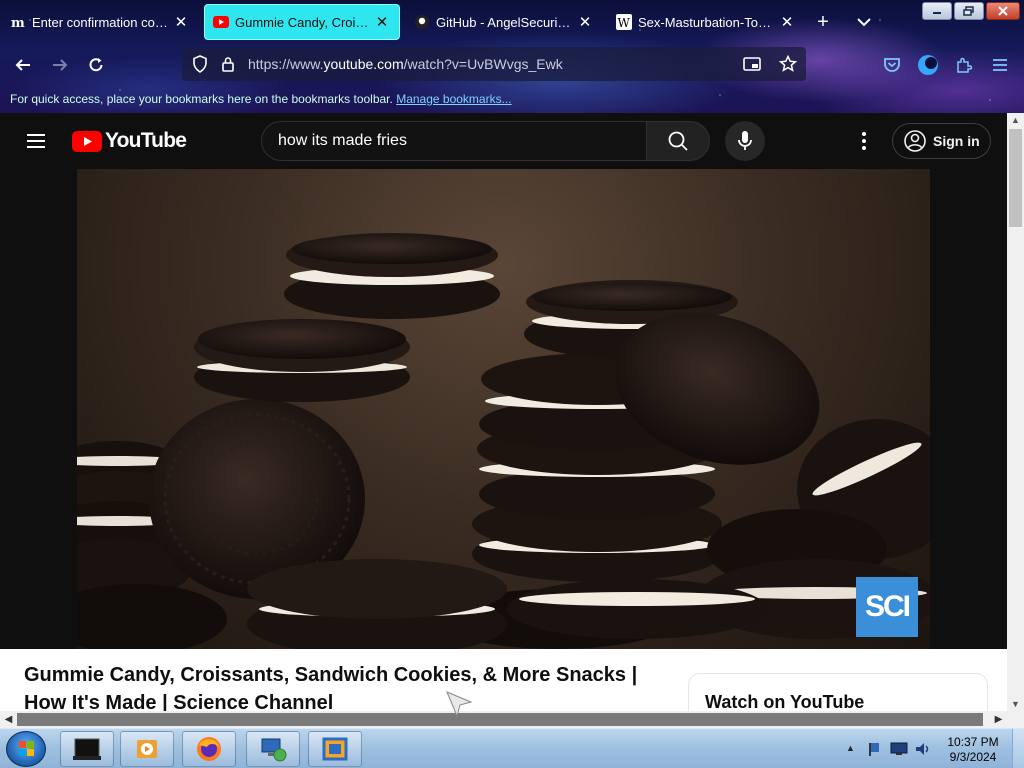 Image resolution: width=1024 pixels, height=768 pixels. I want to click on action-center-flag-icon, so click(874, 751).